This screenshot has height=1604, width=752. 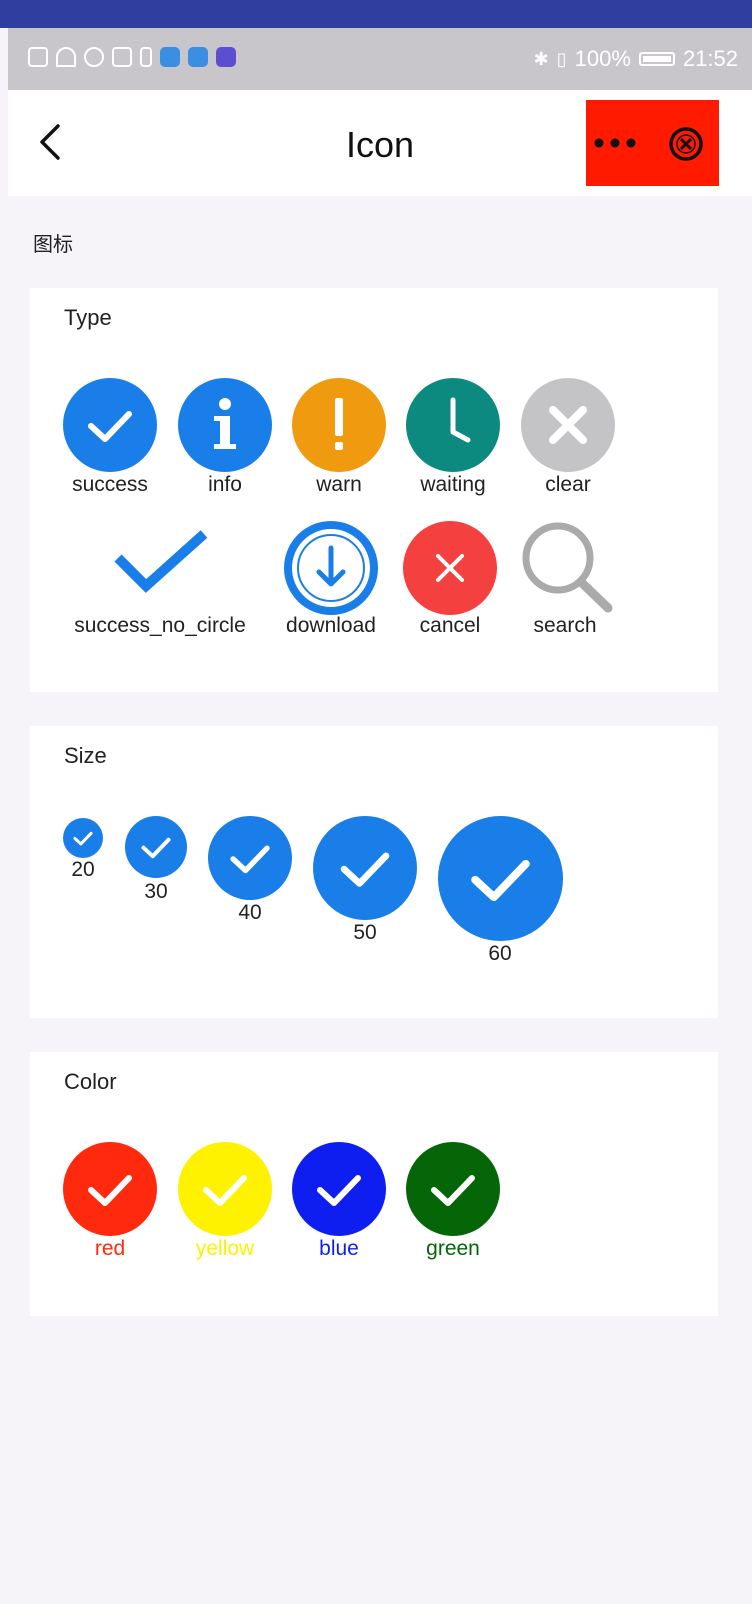 I want to click on wifi-icon, so click(x=66, y=57).